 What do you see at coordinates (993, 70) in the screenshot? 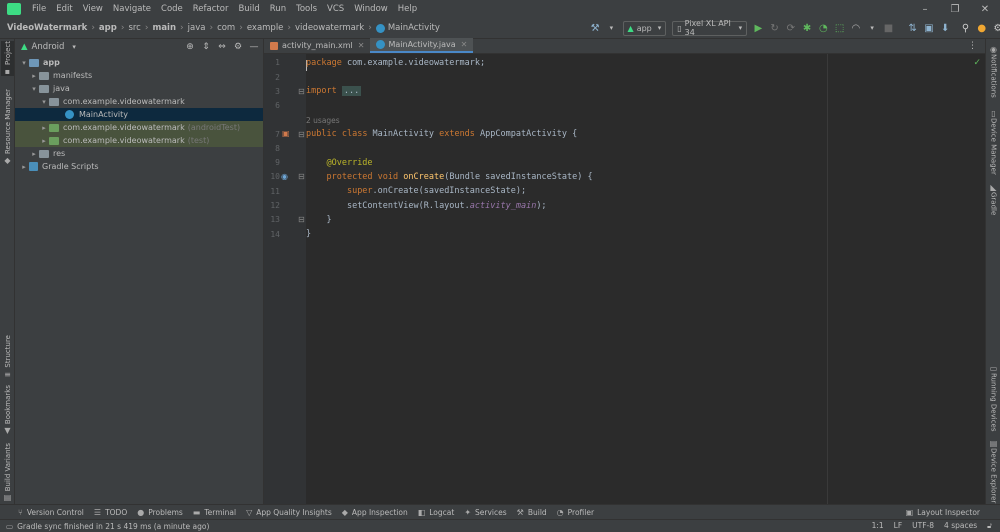
I see `tab-notifications: ◉ Notifications` at bounding box center [993, 70].